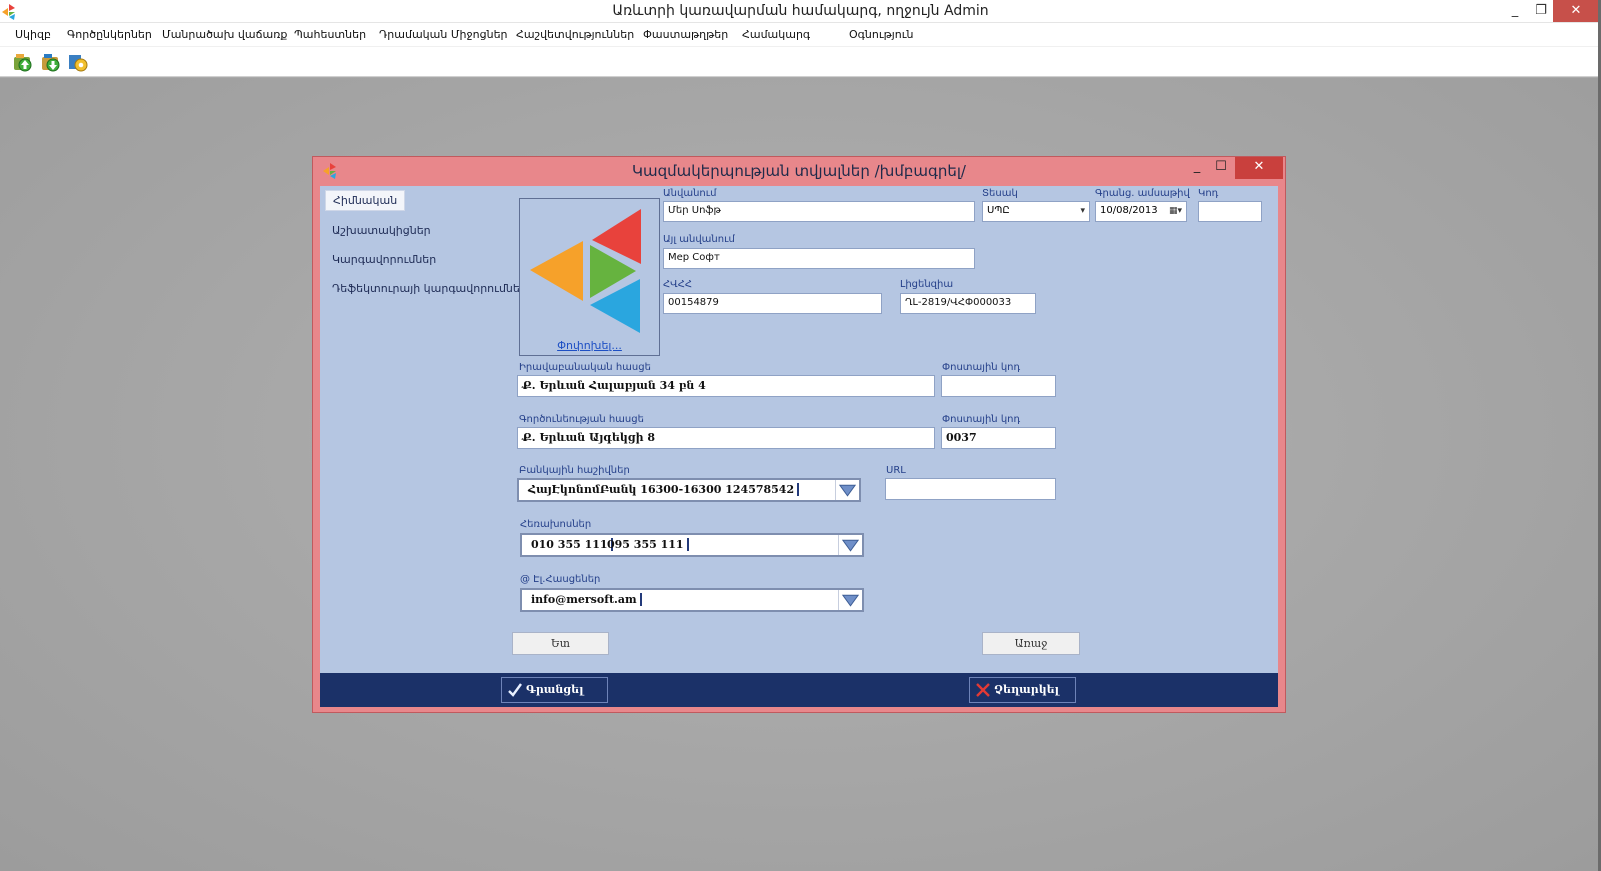 The image size is (1601, 871). I want to click on postal1-field, so click(998, 386).